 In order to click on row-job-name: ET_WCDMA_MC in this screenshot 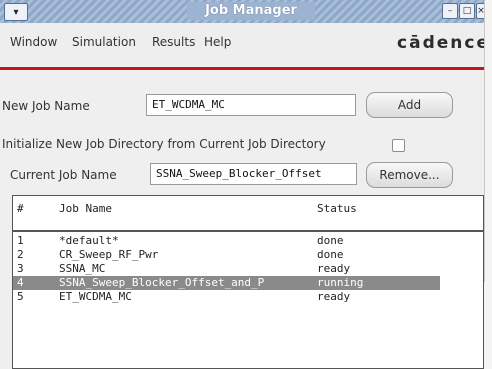, I will do `click(95, 296)`.